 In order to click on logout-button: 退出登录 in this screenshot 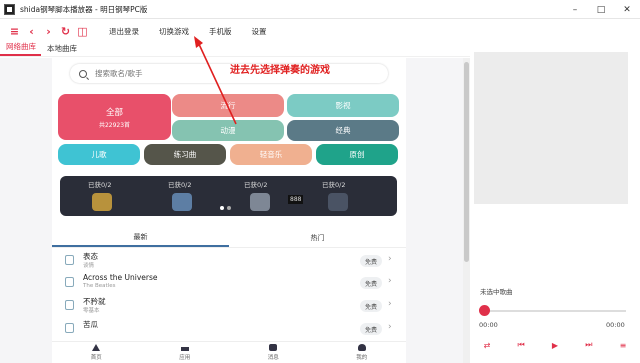, I will do `click(124, 31)`.